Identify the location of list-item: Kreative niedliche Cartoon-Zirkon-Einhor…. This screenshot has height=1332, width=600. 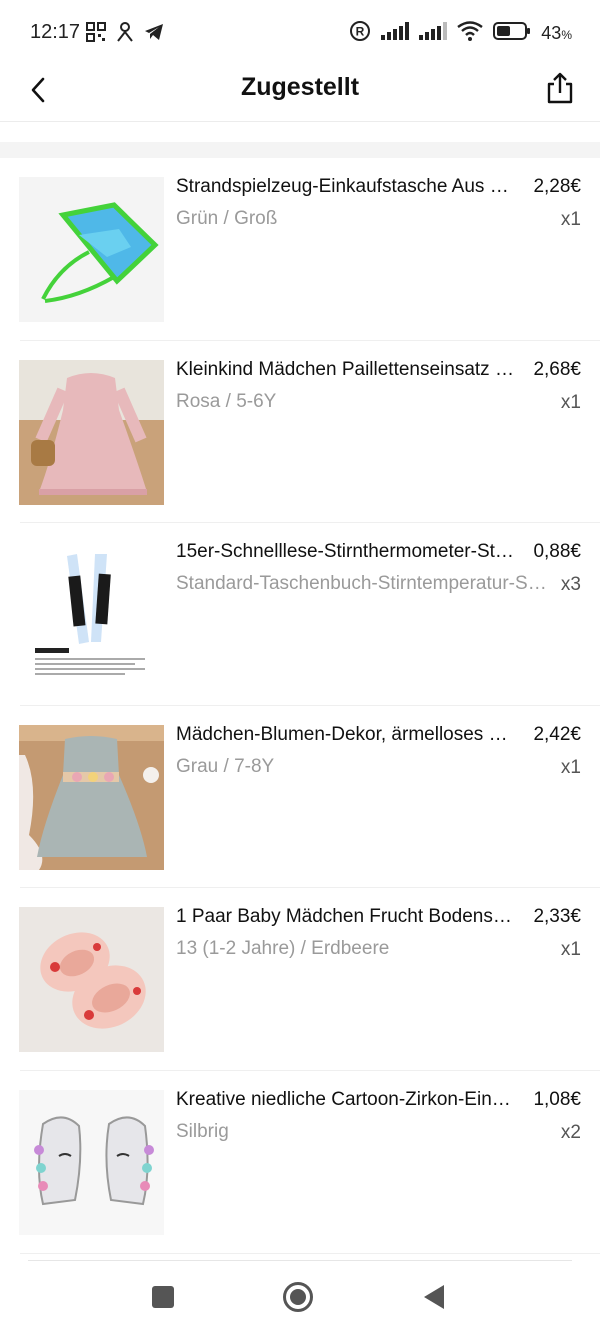
(300, 1162).